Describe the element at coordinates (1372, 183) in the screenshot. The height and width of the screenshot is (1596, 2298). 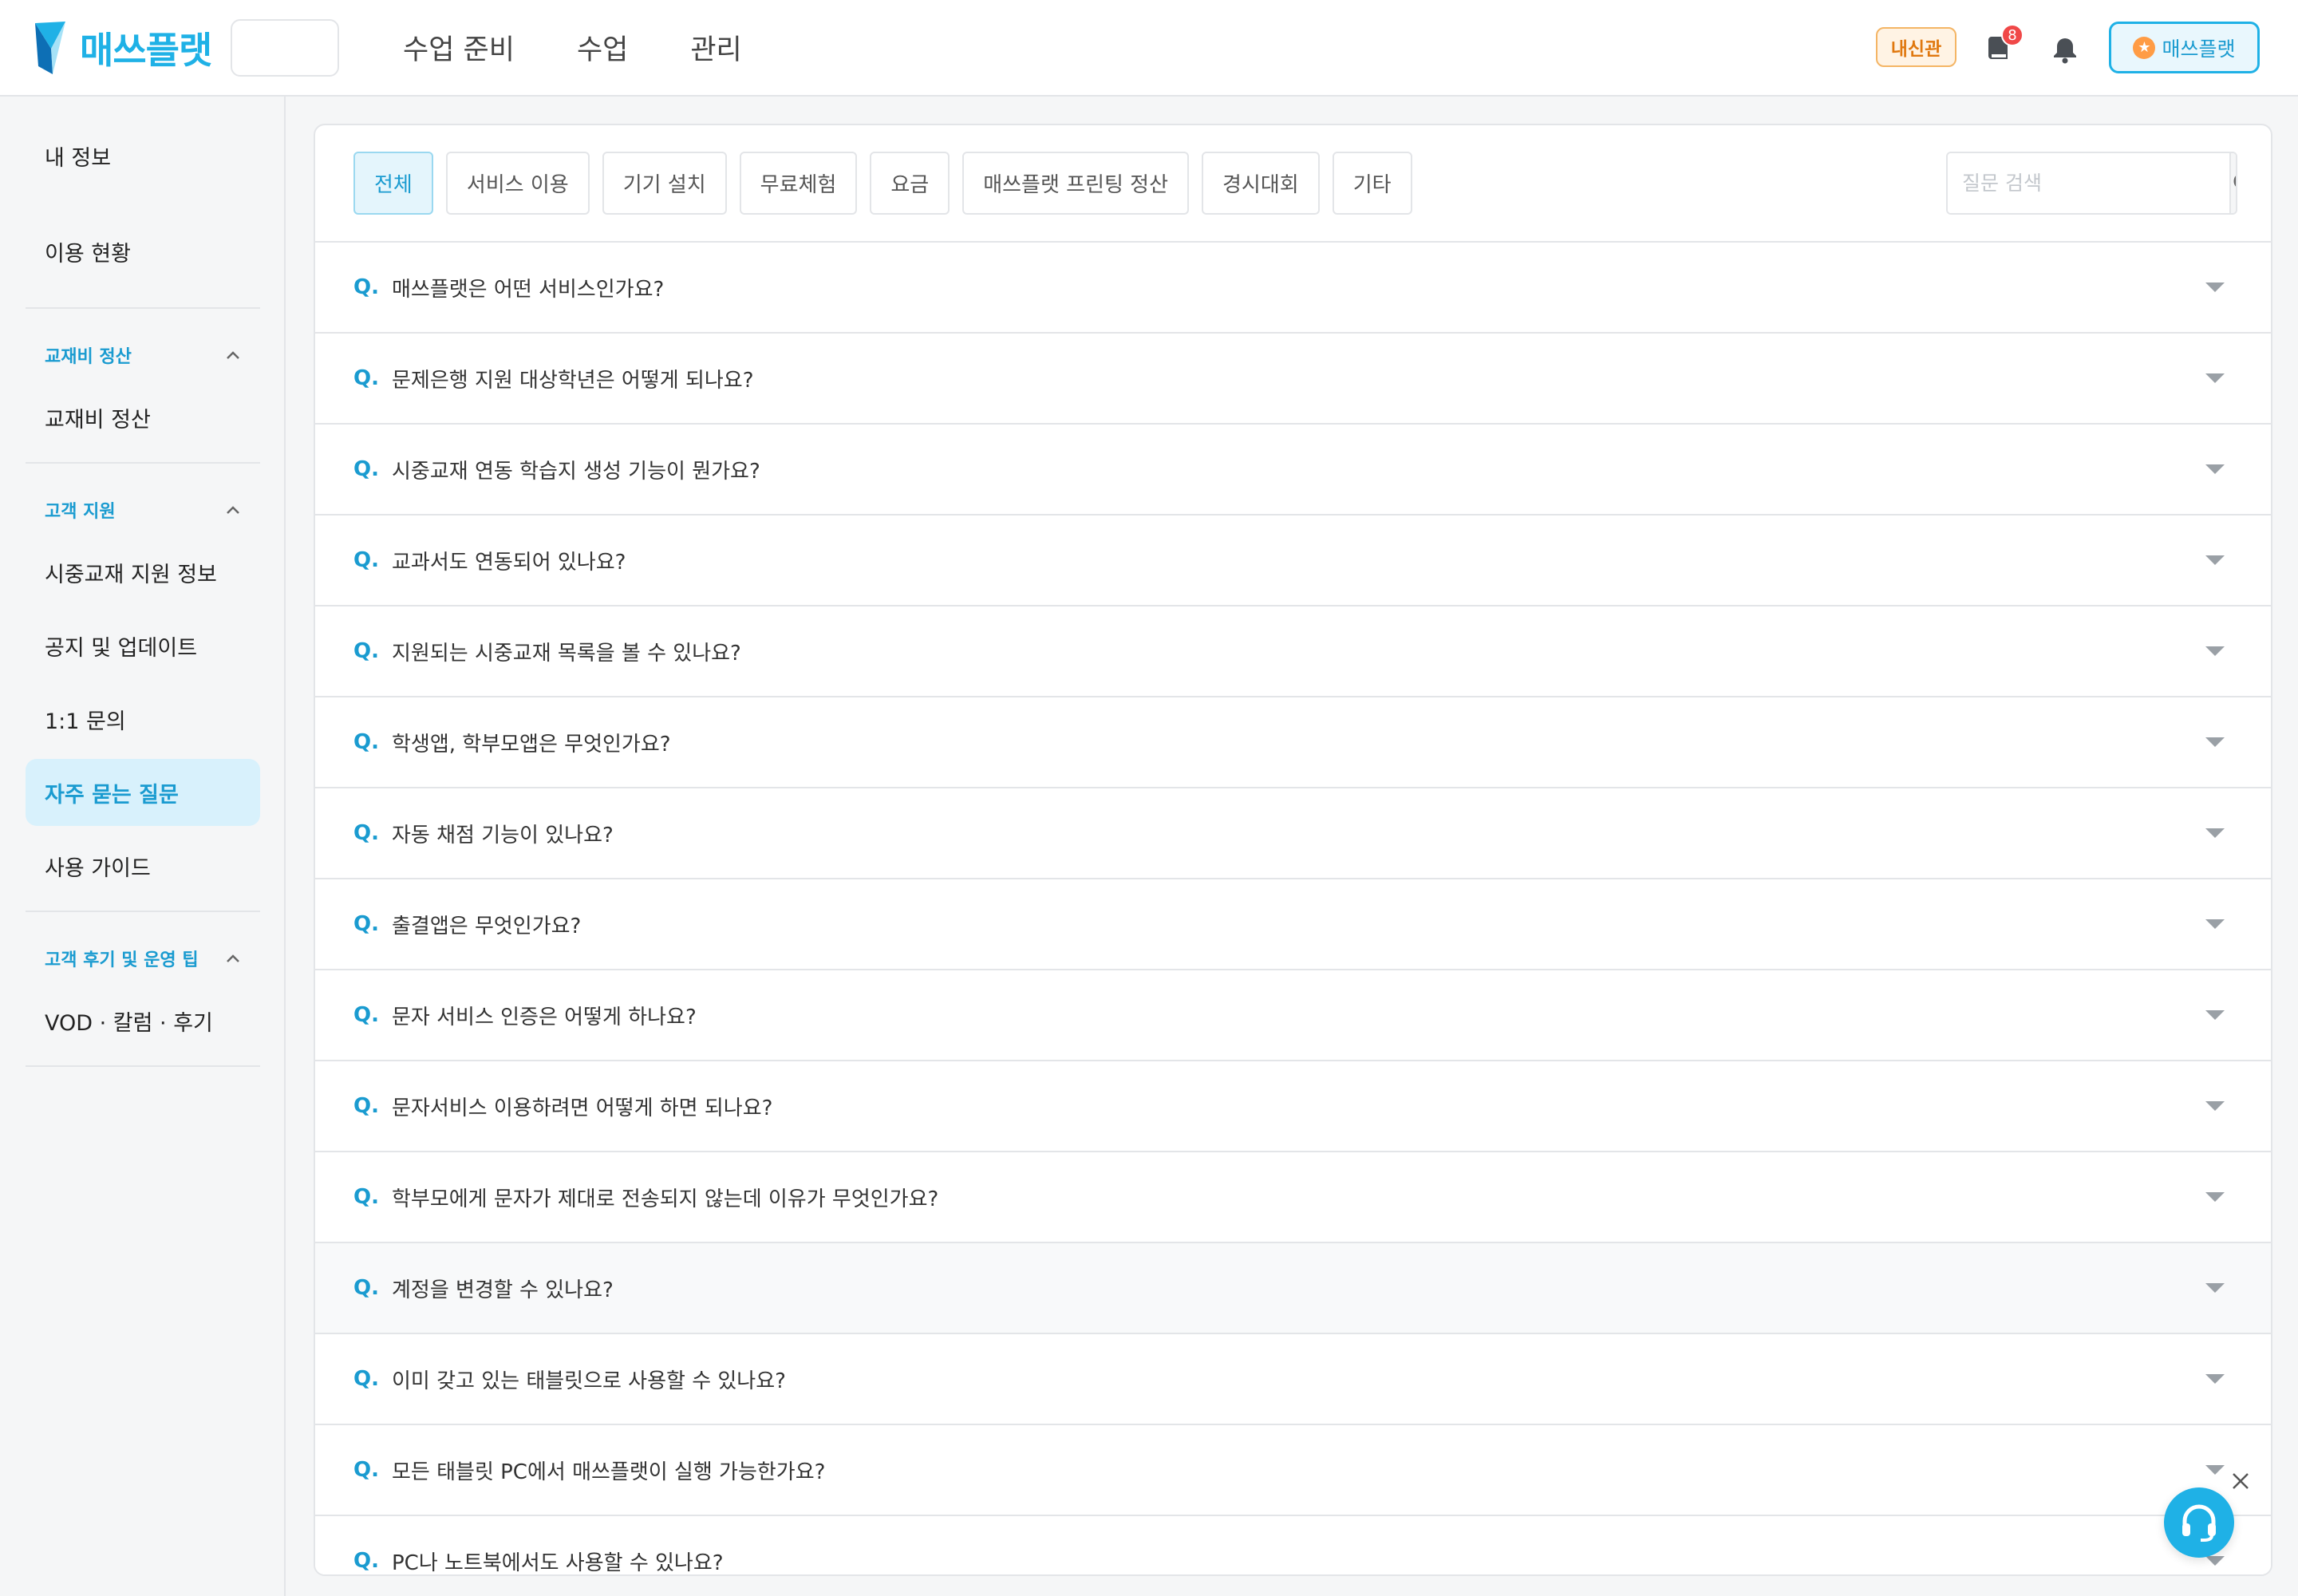
I see `filter-chip-etc: 기타` at that location.